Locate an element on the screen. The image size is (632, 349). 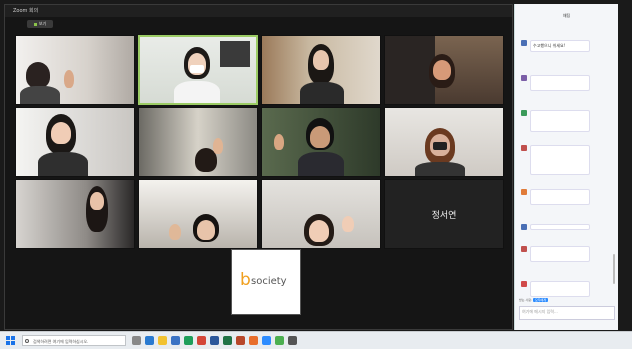
chat-message: 수고했으니 쉬세요! is located at coordinates (567, 51).